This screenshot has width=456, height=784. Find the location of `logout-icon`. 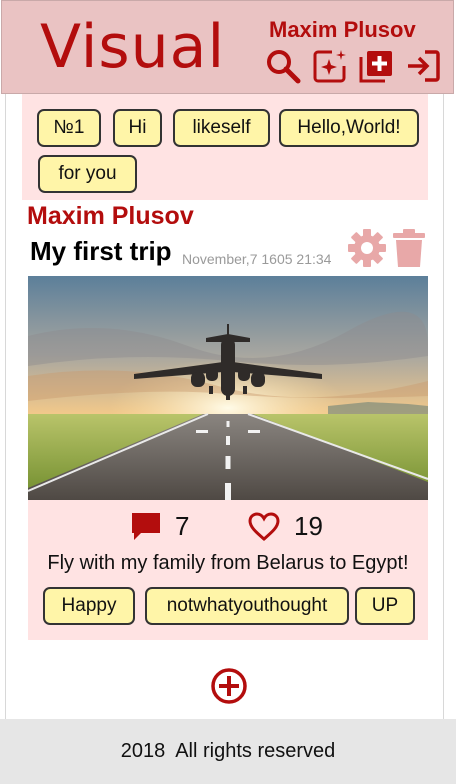

logout-icon is located at coordinates (423, 66).